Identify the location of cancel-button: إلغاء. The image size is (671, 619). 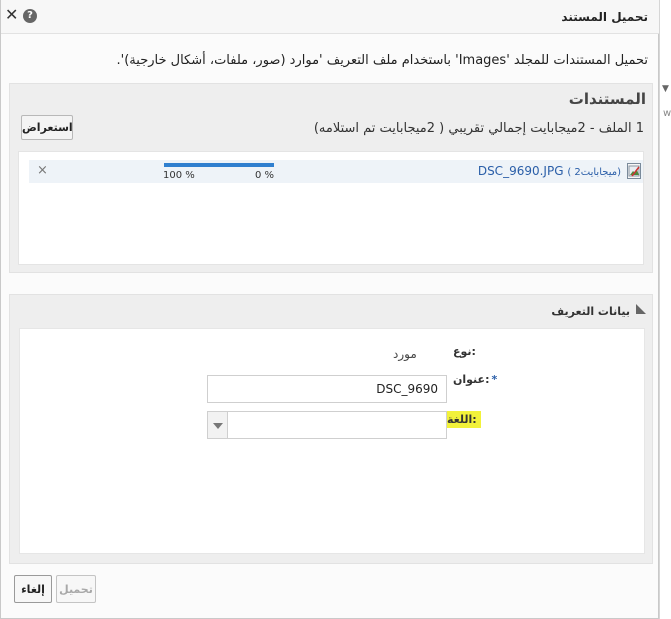
(33, 589).